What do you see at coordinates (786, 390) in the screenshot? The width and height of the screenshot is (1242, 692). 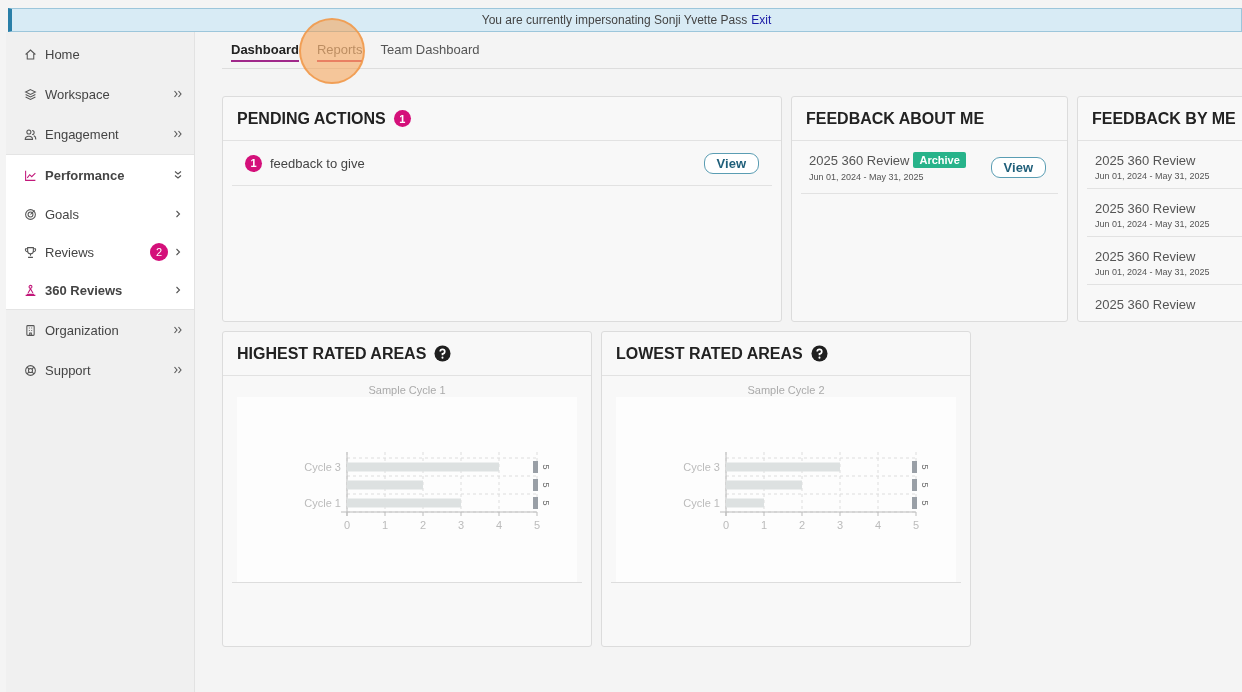 I see `chart-title: Sample Cycle 2` at bounding box center [786, 390].